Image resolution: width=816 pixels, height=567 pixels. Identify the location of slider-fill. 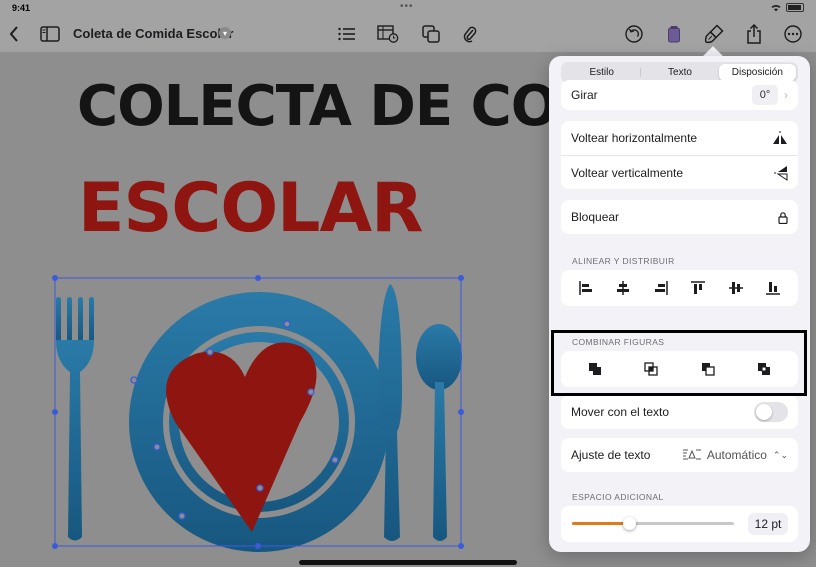
(601, 523).